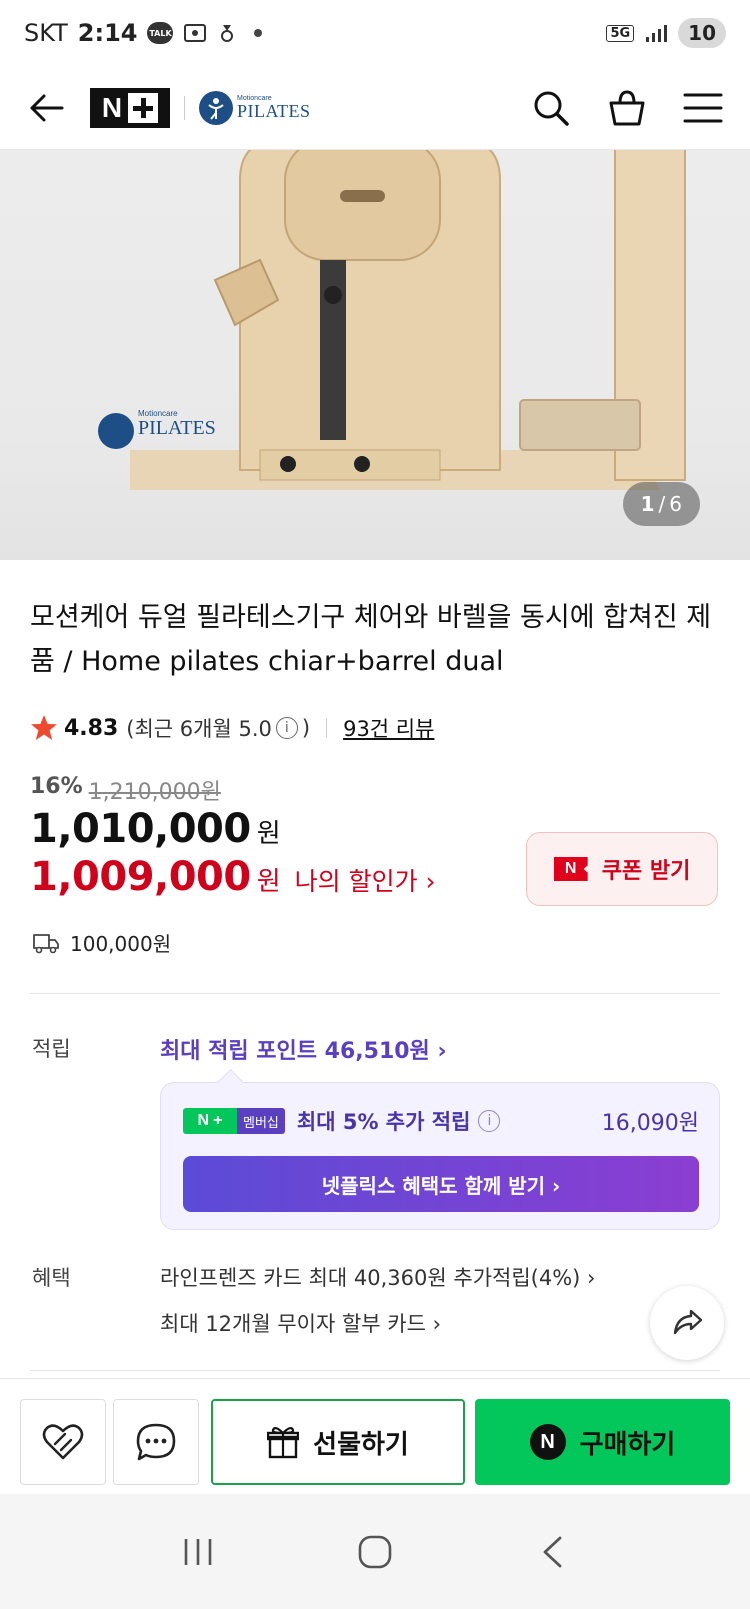  What do you see at coordinates (650, 1123) in the screenshot?
I see `extra-points-amount: 16,090원` at bounding box center [650, 1123].